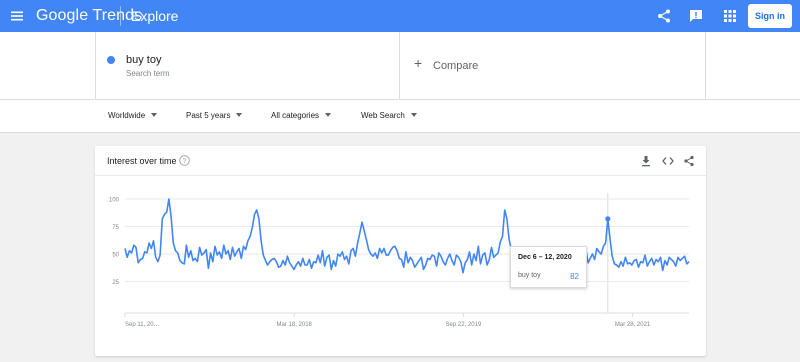  Describe the element at coordinates (646, 161) in the screenshot. I see `download-icon` at that location.